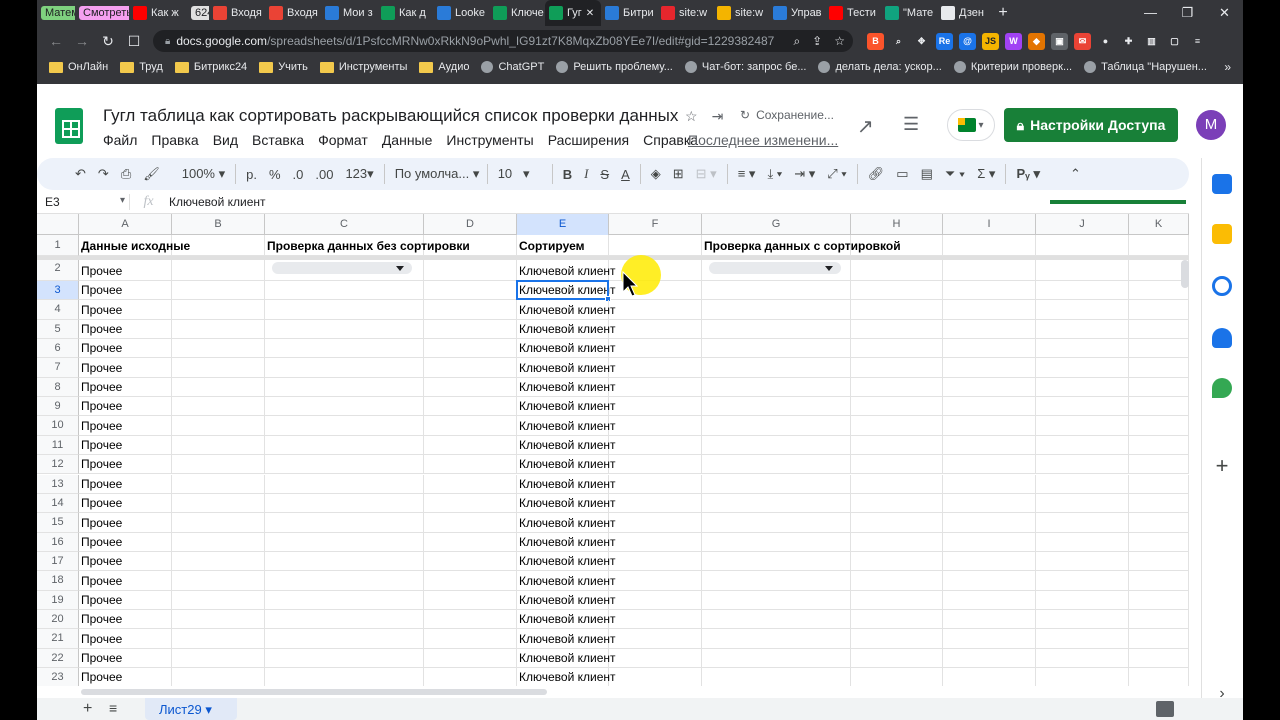  Describe the element at coordinates (989, 657) in the screenshot. I see `cell-i22` at that location.